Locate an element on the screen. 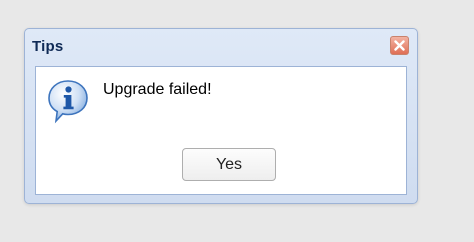 The height and width of the screenshot is (242, 474). dialog-title: Tips is located at coordinates (48, 46).